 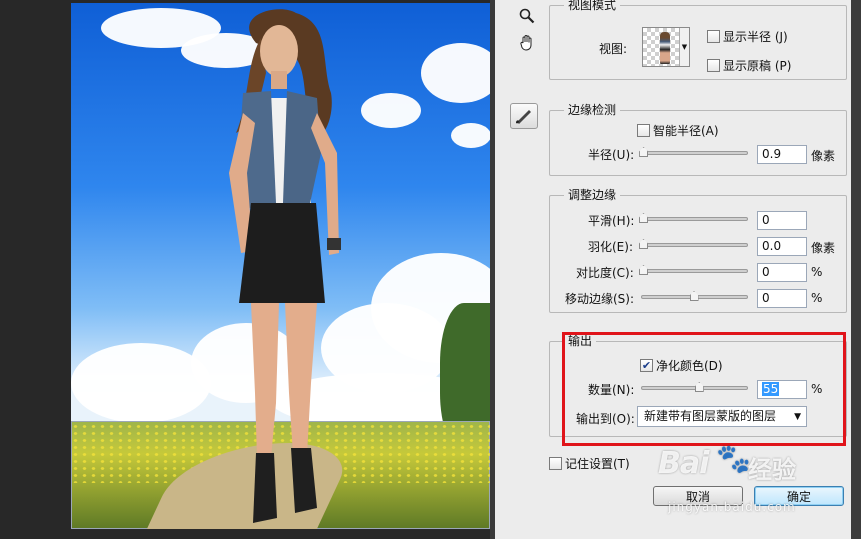 I want to click on amount-input: 55, so click(x=782, y=389).